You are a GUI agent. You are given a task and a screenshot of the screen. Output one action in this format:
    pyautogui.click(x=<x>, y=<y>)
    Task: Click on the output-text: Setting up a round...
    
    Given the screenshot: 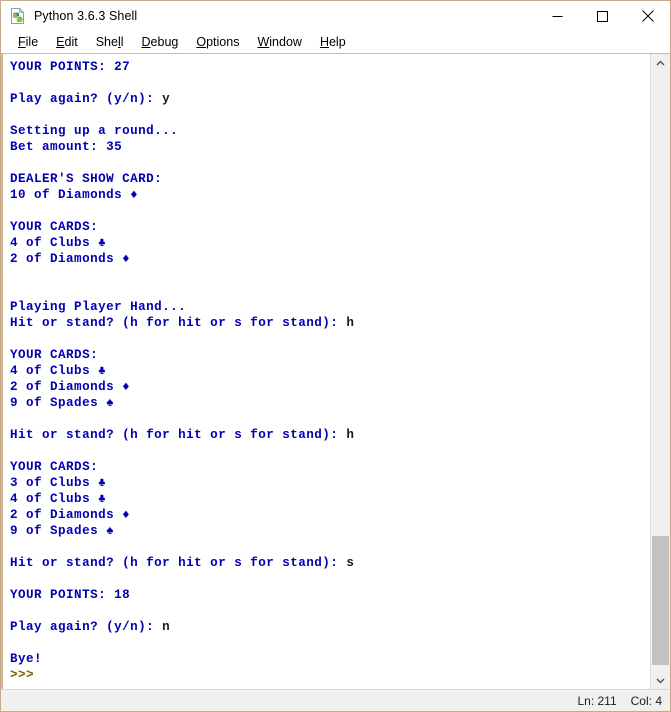 What is the action you would take?
    pyautogui.click(x=94, y=131)
    